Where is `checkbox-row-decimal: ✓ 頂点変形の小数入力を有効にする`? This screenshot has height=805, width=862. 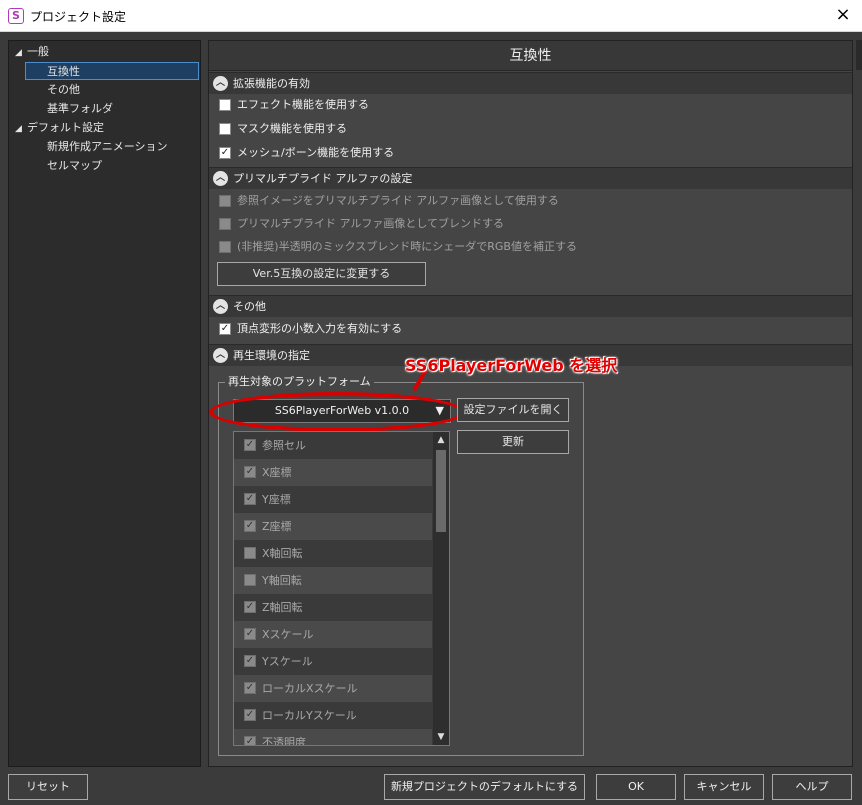
checkbox-row-decimal: ✓ 頂点変形の小数入力を有効にする is located at coordinates (530, 329).